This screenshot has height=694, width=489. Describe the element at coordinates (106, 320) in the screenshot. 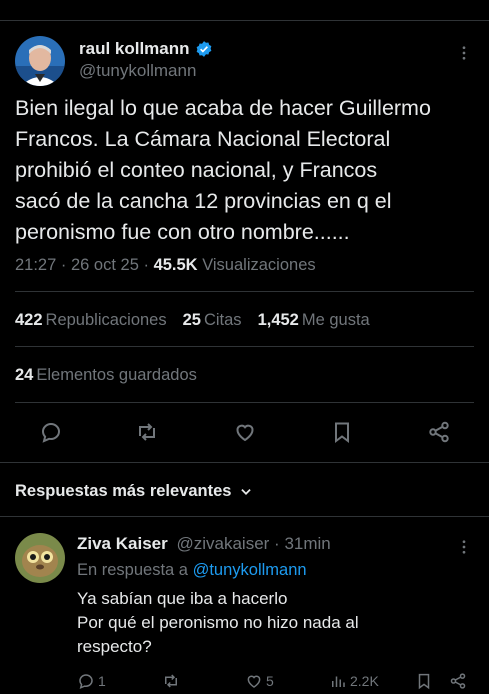

I see `reposts-label: Republicaciones` at that location.